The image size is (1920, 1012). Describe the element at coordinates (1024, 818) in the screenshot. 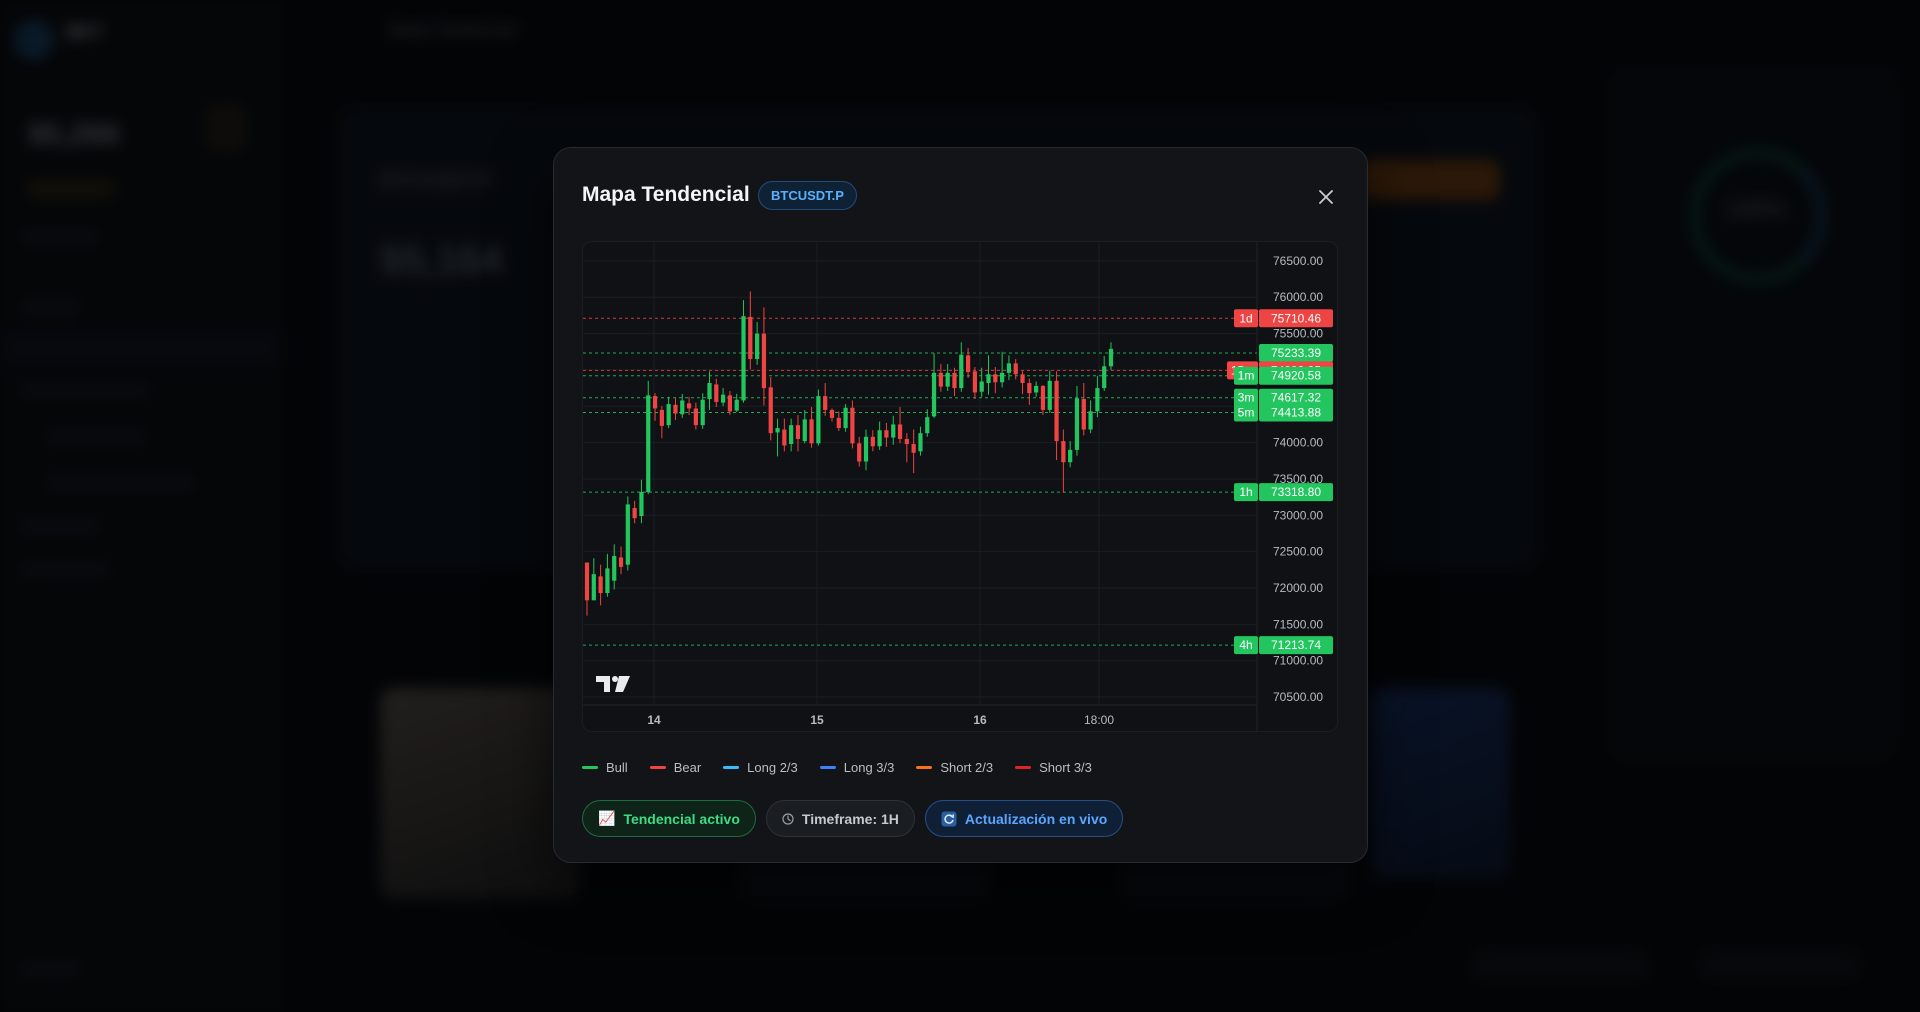

I see `live-update-chip: Actualización en vivo` at that location.